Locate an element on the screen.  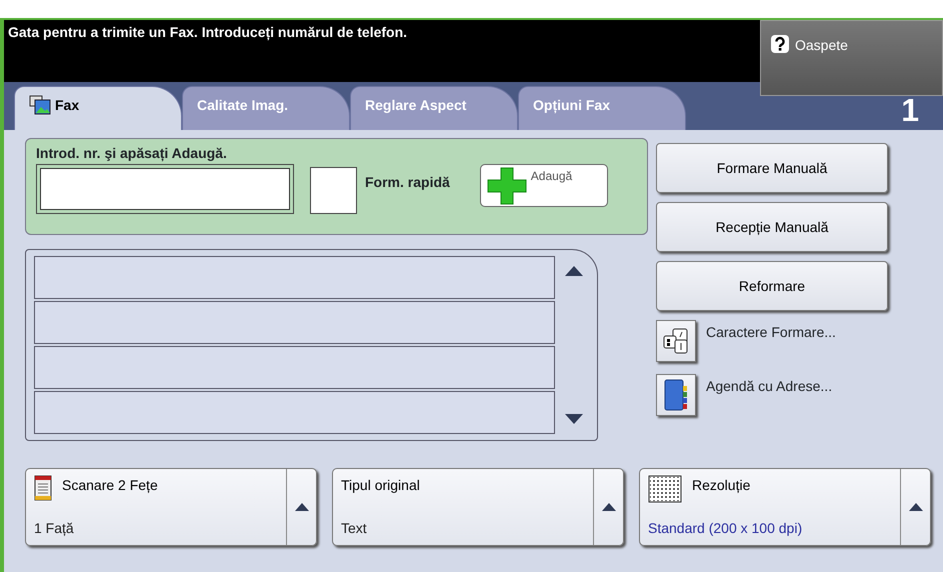
feature-value: 1 Față is located at coordinates (54, 528).